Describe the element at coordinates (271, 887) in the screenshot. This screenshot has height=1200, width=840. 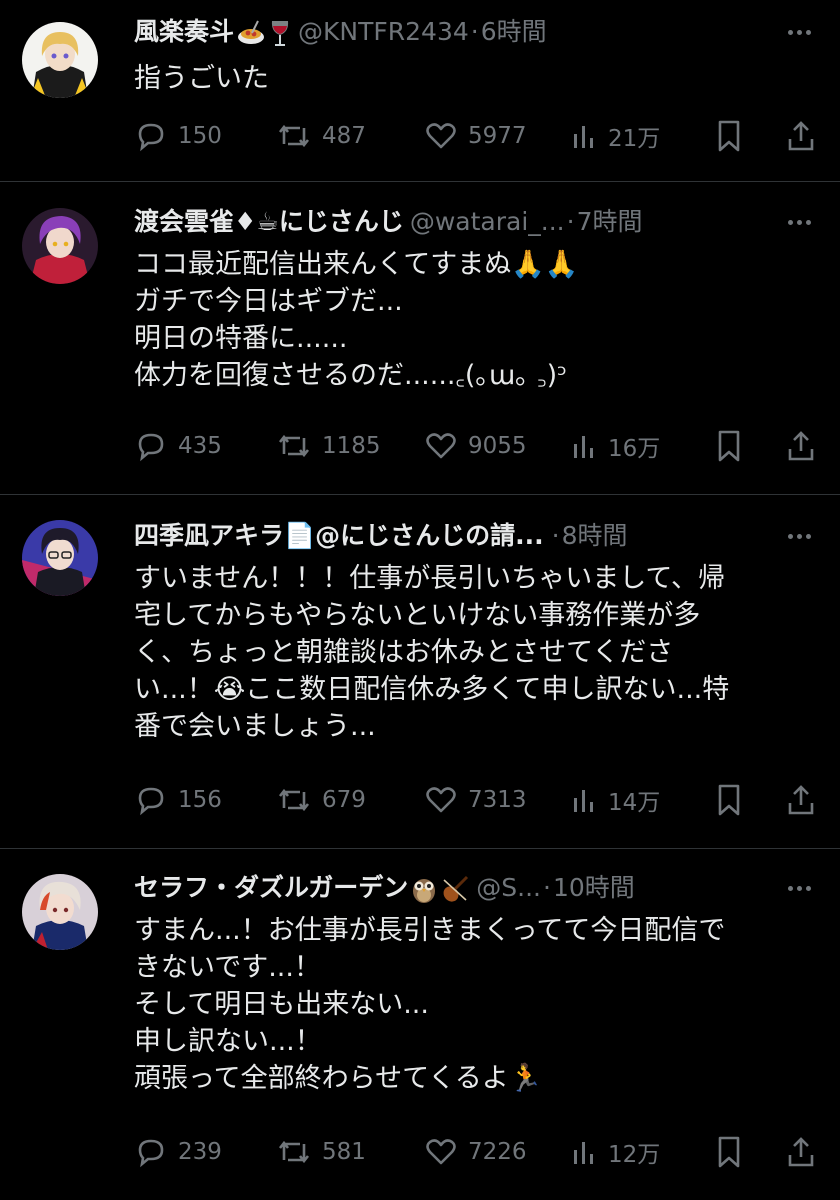
I see `display-name: セラフ・ダズルガーデン` at that location.